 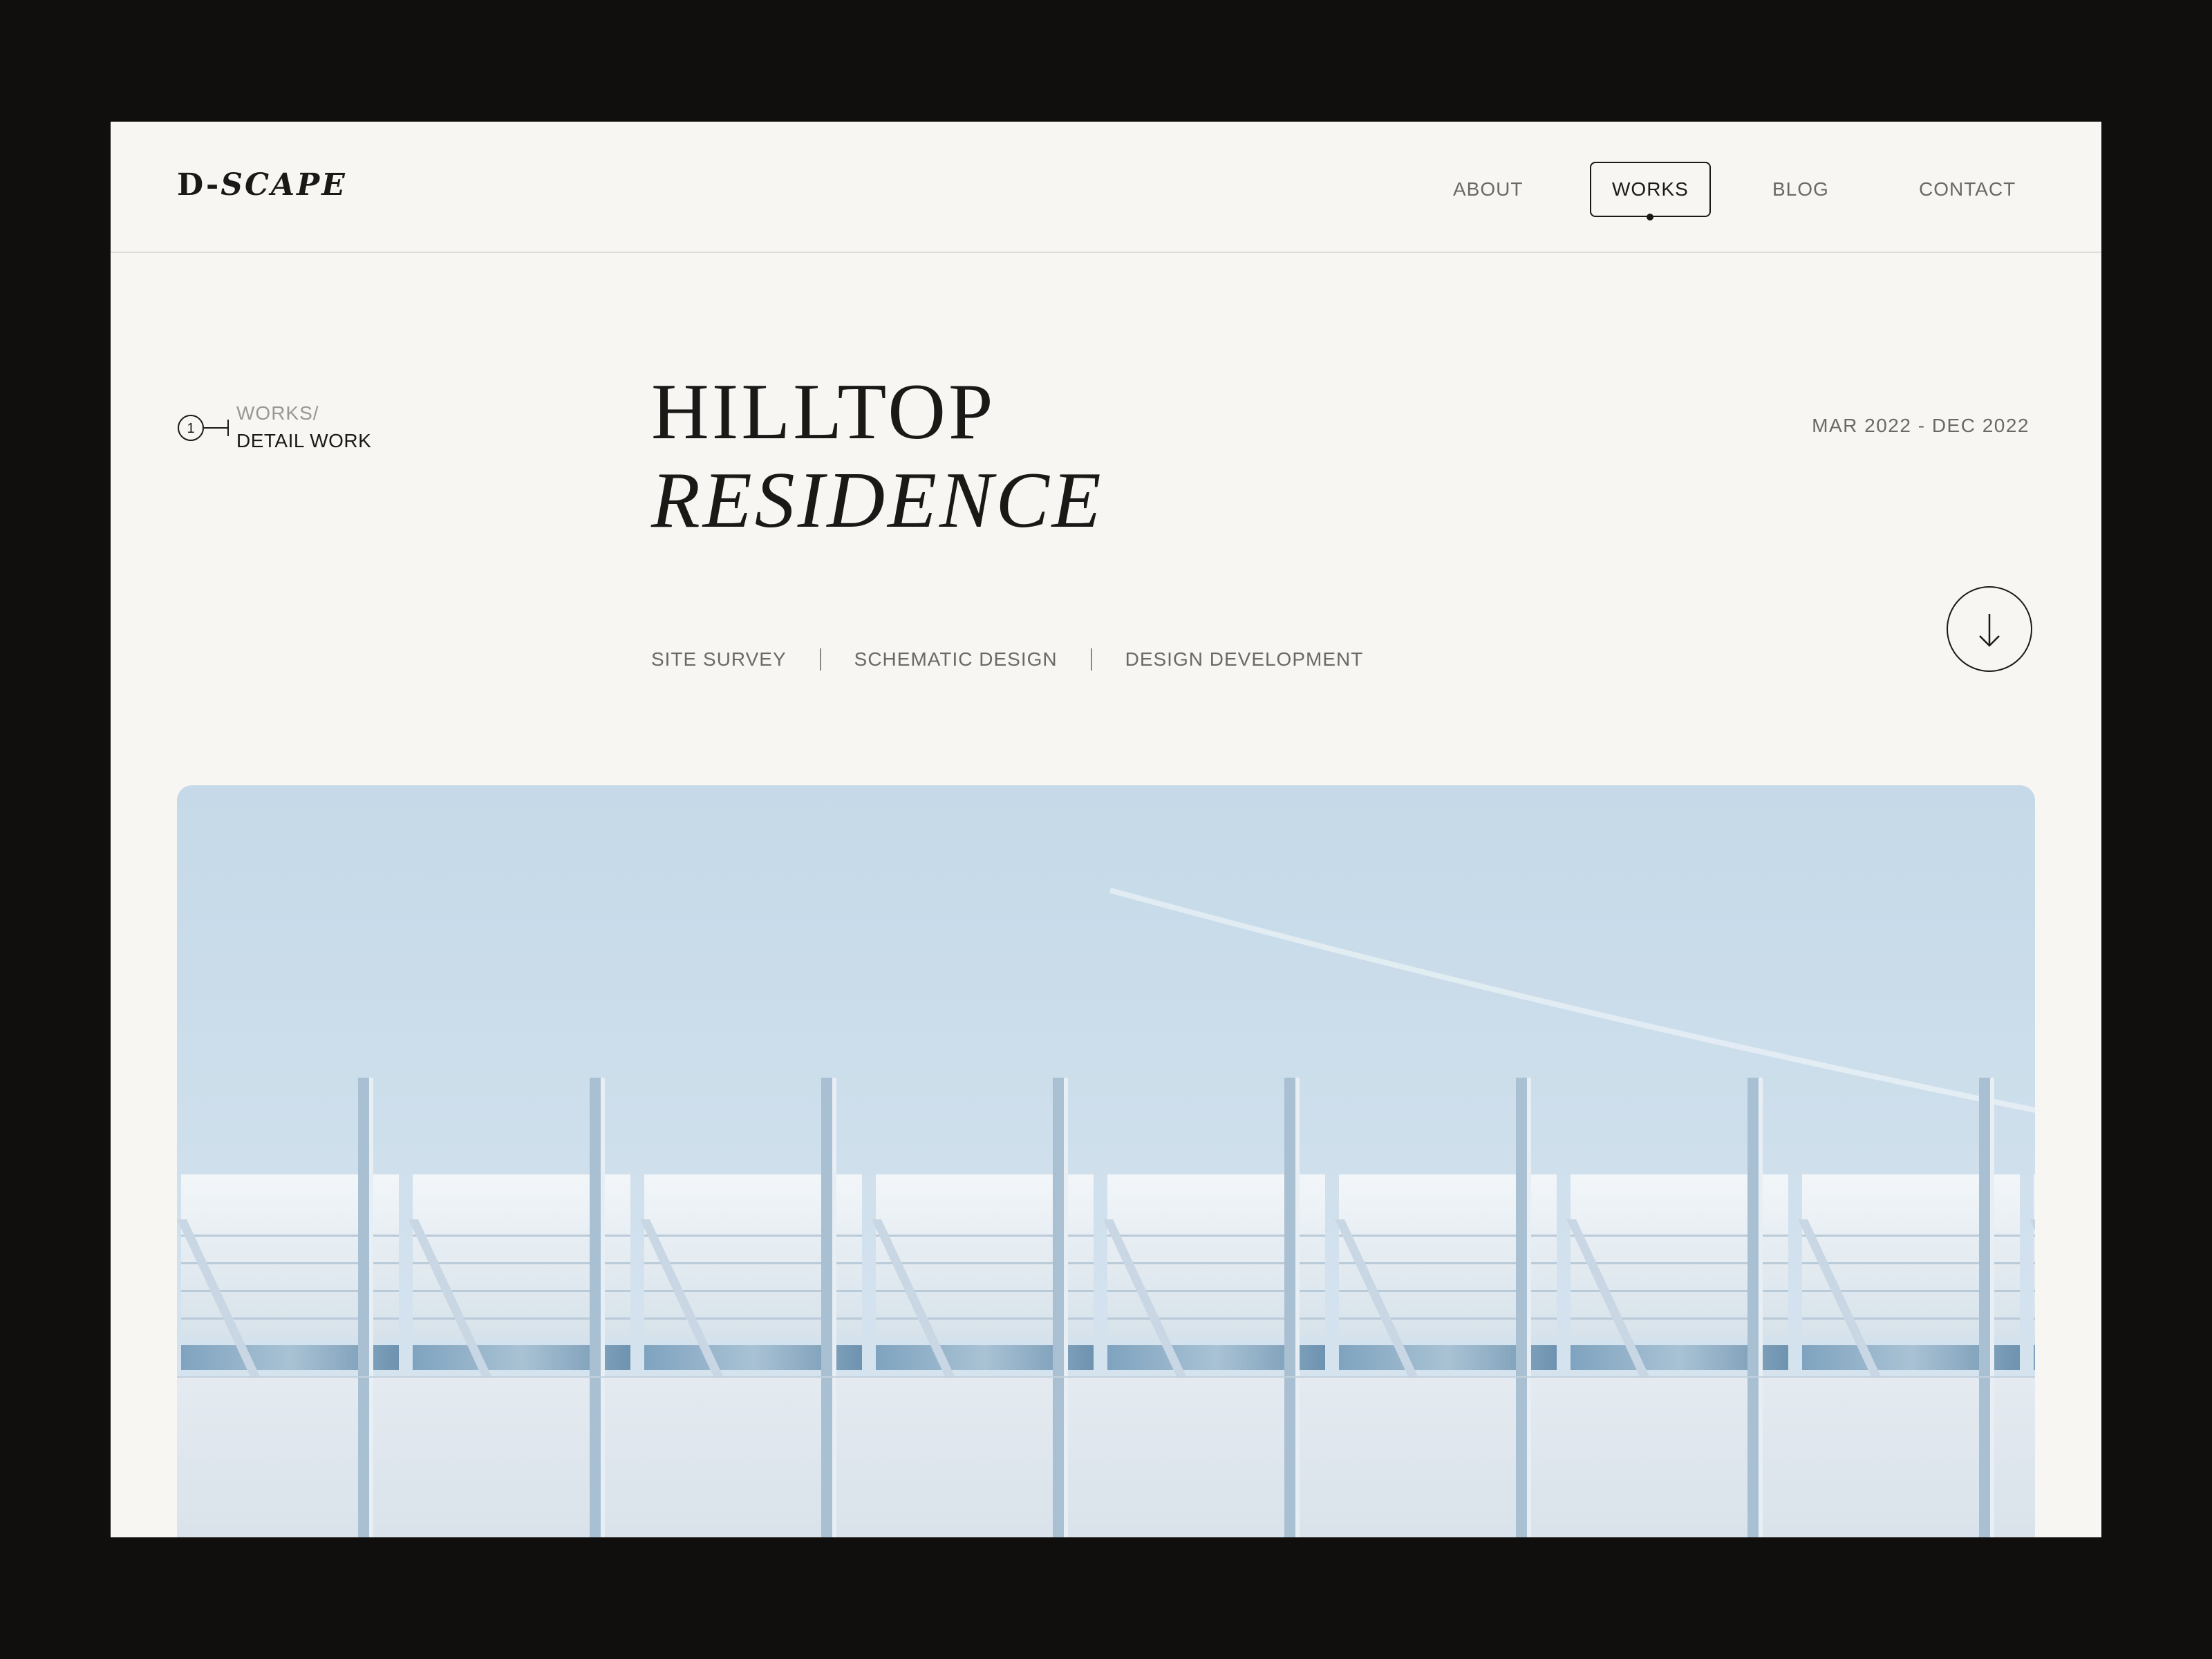 What do you see at coordinates (719, 659) in the screenshot?
I see `phase-site-survey: SITE SURVEY` at bounding box center [719, 659].